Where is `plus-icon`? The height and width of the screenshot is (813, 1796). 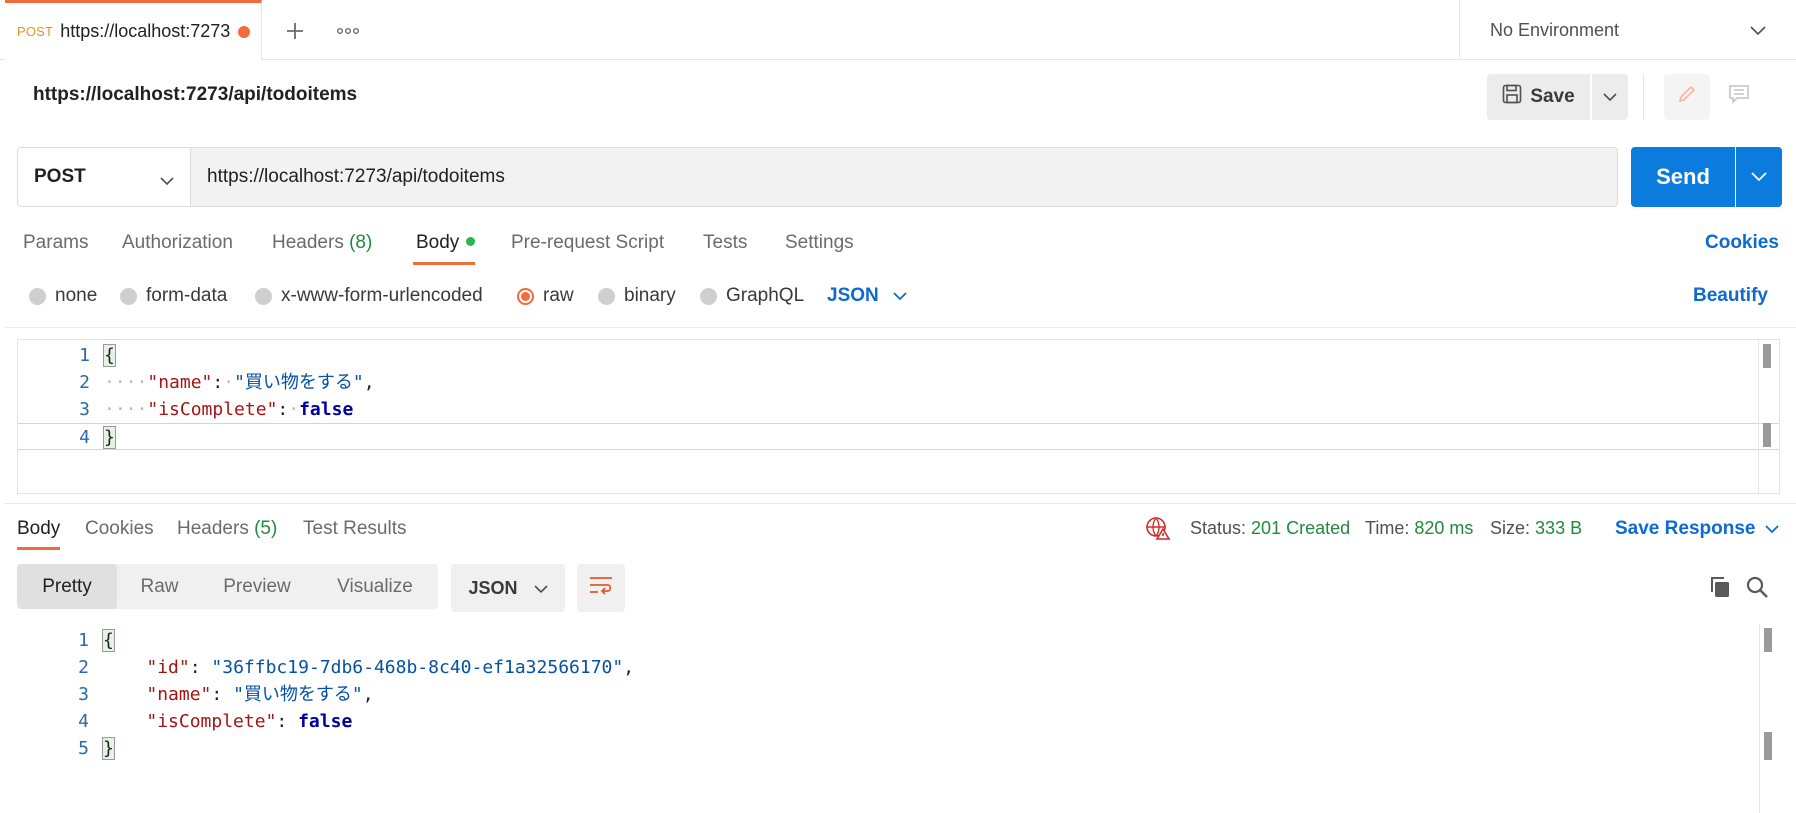
plus-icon is located at coordinates (295, 31).